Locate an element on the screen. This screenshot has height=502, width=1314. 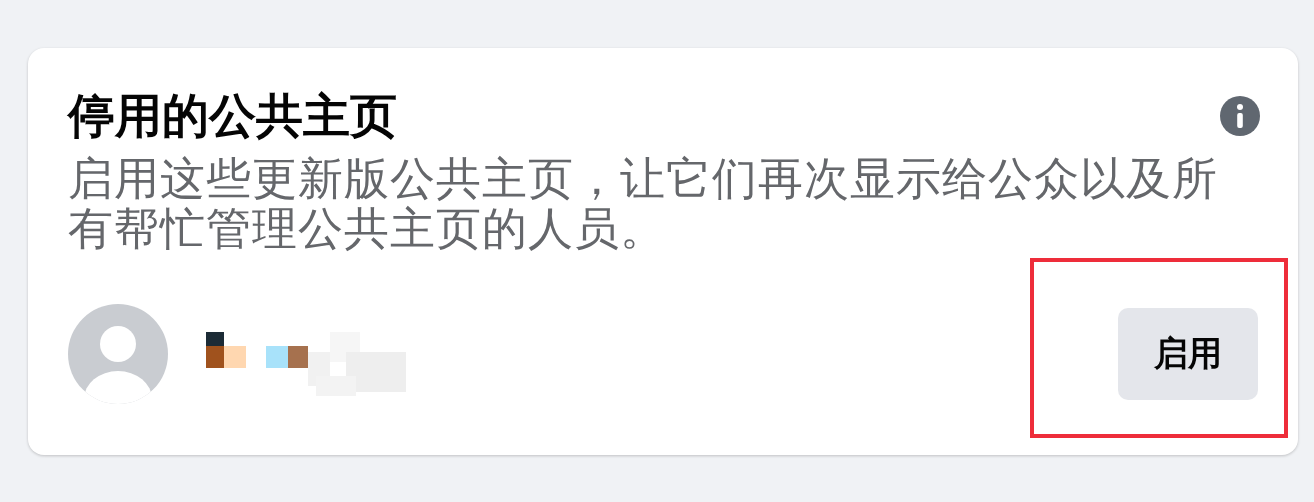
info-icon is located at coordinates (1240, 116).